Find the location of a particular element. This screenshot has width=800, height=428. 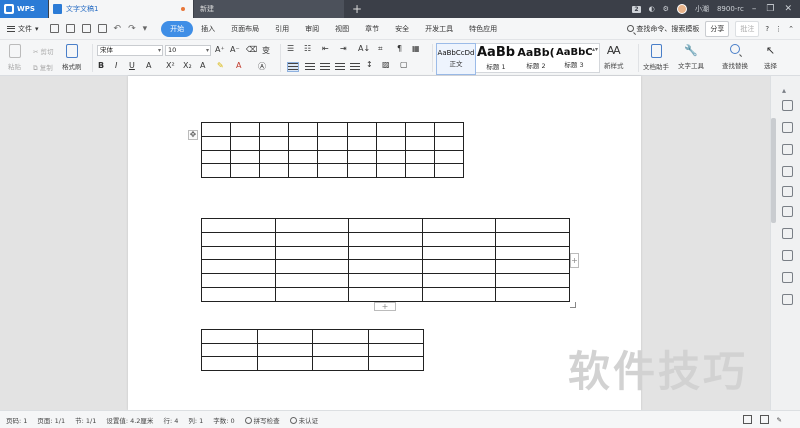

bold-icon: B is located at coordinates (101, 65).